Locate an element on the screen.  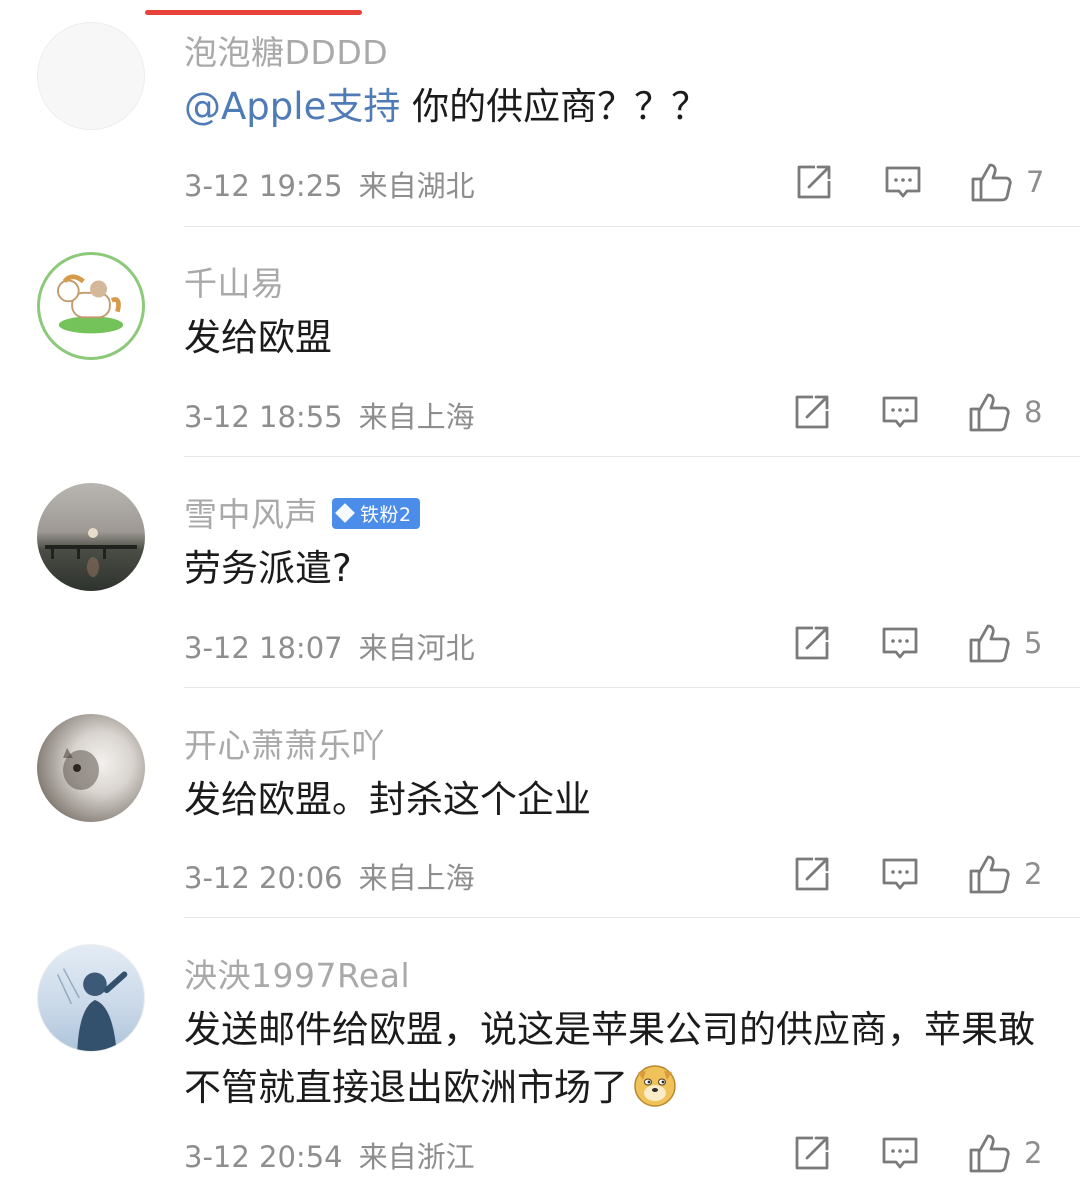
comment-actions: 8 is located at coordinates (540, 412).